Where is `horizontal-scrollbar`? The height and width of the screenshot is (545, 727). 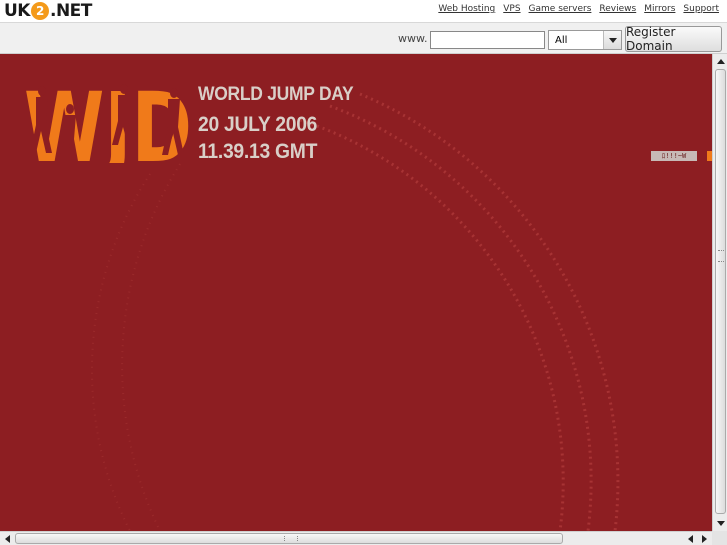 horizontal-scrollbar is located at coordinates (356, 538).